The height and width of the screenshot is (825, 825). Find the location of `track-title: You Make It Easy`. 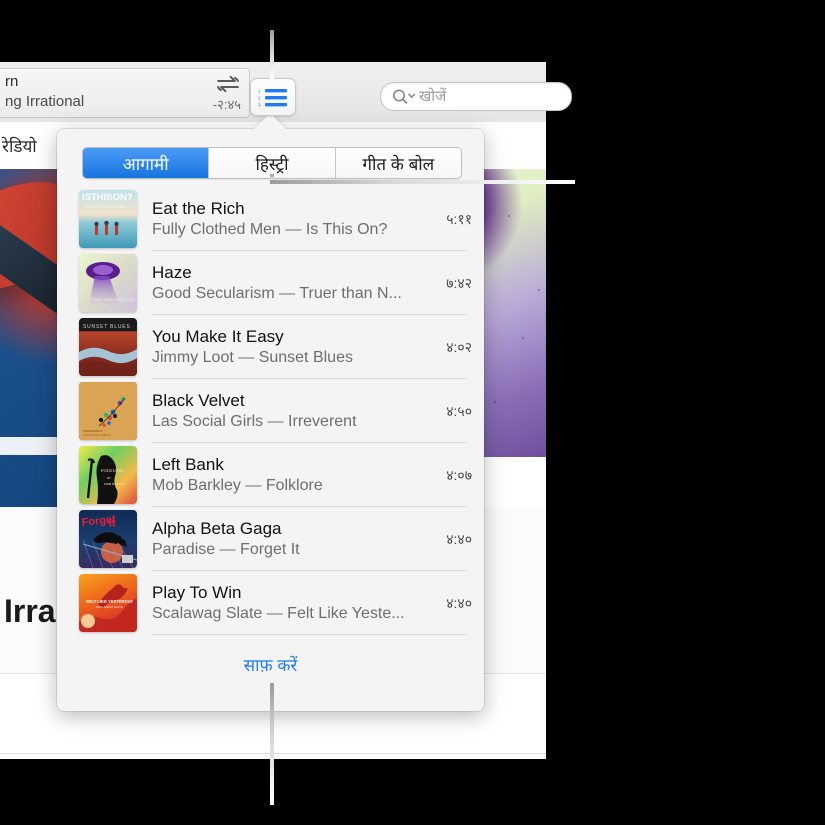

track-title: You Make It Easy is located at coordinates (218, 336).